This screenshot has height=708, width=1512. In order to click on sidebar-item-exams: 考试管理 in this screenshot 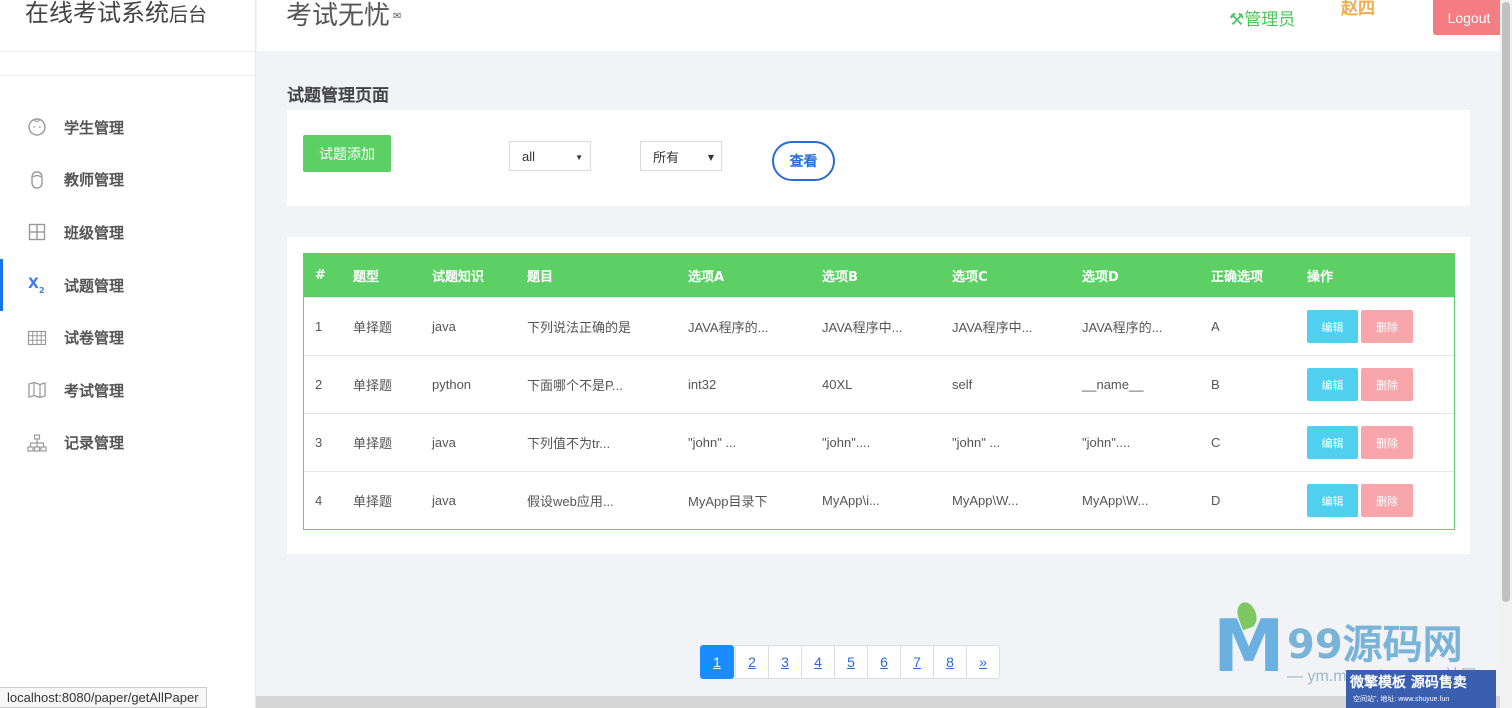, I will do `click(128, 390)`.